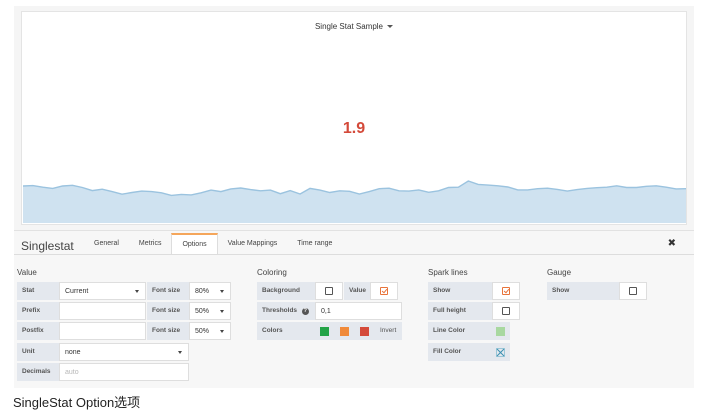 The width and height of the screenshot is (702, 418). I want to click on background-label: Background, so click(286, 291).